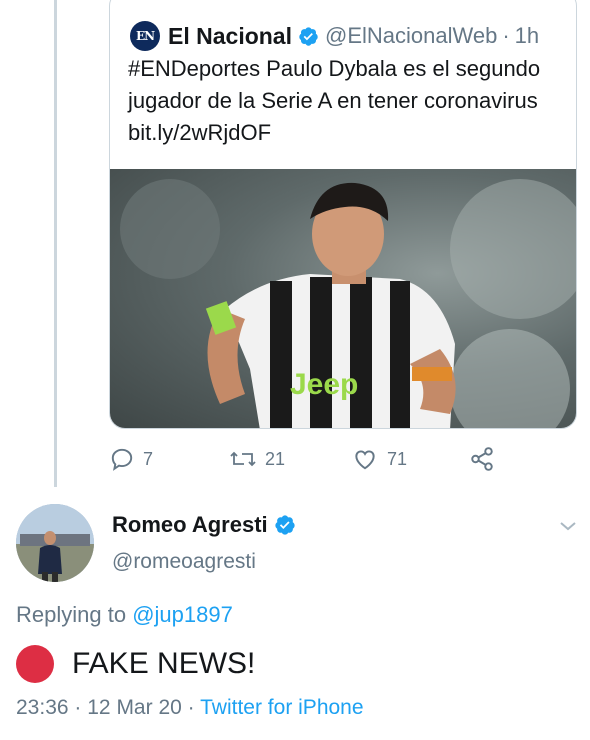 The height and width of the screenshot is (740, 590). What do you see at coordinates (122, 459) in the screenshot?
I see `reply-icon` at bounding box center [122, 459].